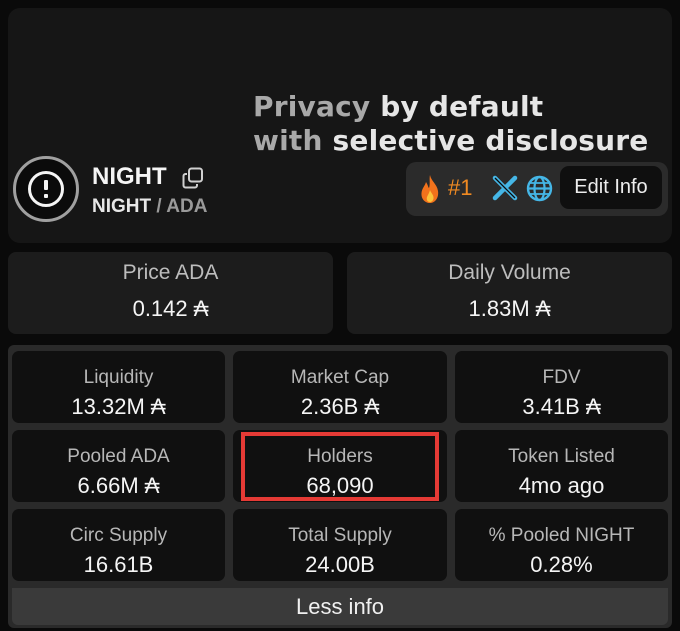  What do you see at coordinates (170, 272) in the screenshot?
I see `stat-label: Price ADA` at bounding box center [170, 272].